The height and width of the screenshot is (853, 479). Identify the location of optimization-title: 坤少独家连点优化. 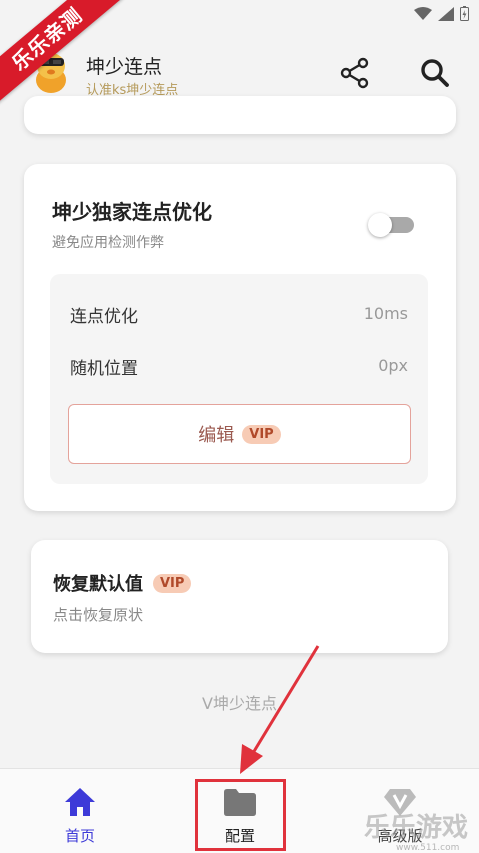
(132, 212).